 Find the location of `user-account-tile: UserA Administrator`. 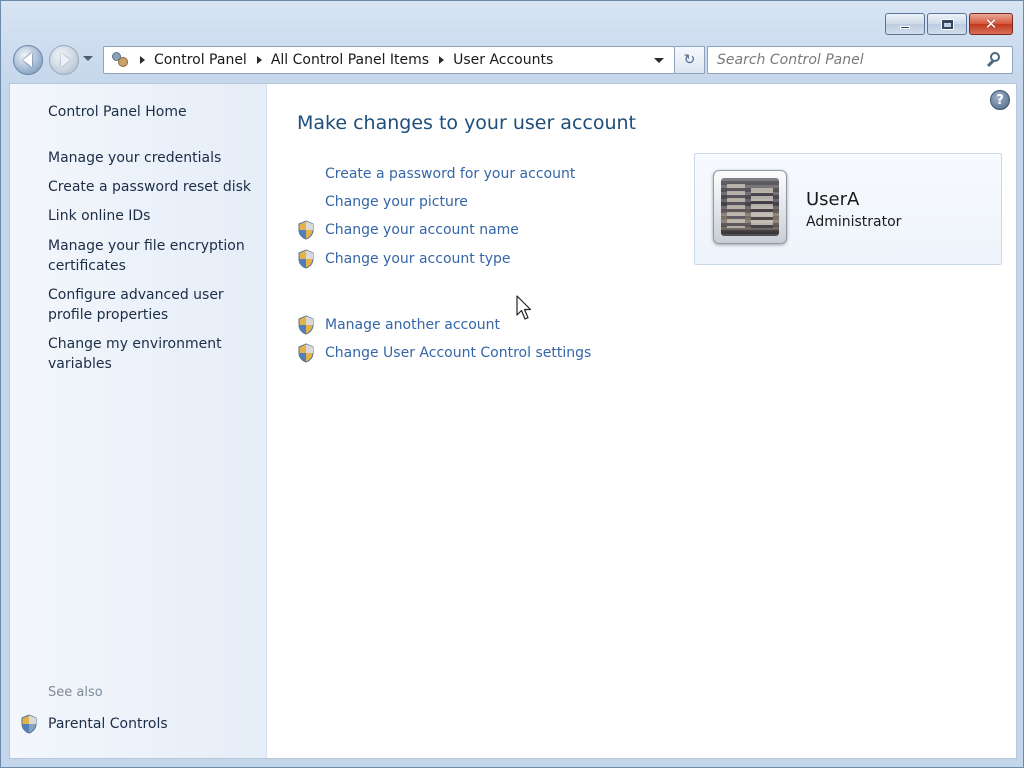

user-account-tile: UserA Administrator is located at coordinates (848, 209).